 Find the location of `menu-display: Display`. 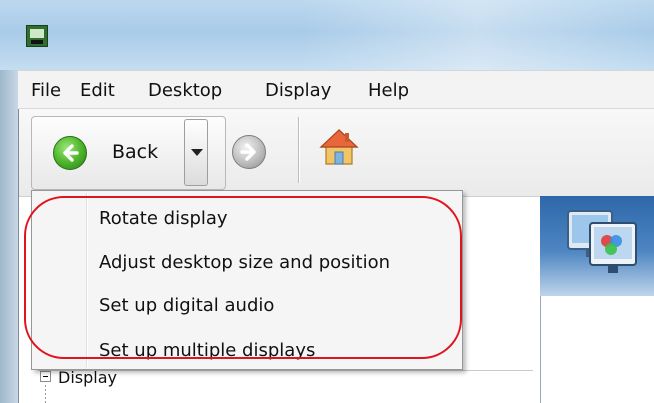

menu-display: Display is located at coordinates (298, 90).